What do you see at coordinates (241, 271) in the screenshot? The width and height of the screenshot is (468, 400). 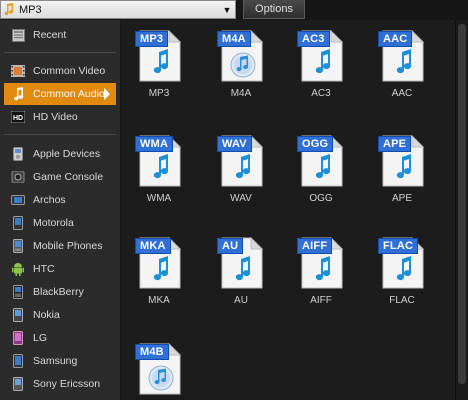 I see `format-tile-au: AU AU` at bounding box center [241, 271].